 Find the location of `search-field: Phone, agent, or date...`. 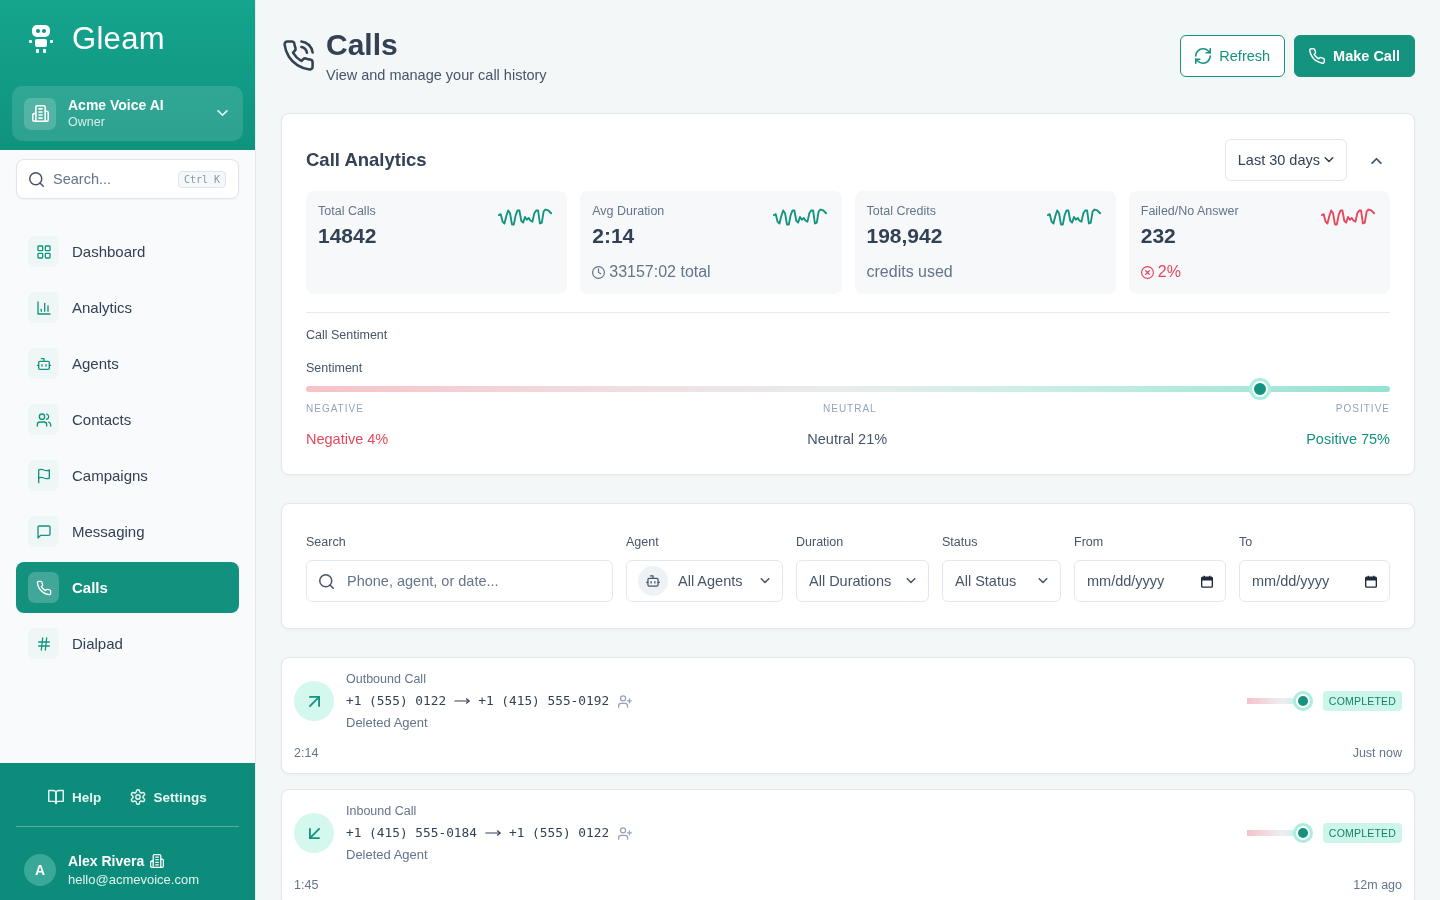

search-field: Phone, agent, or date... is located at coordinates (459, 581).